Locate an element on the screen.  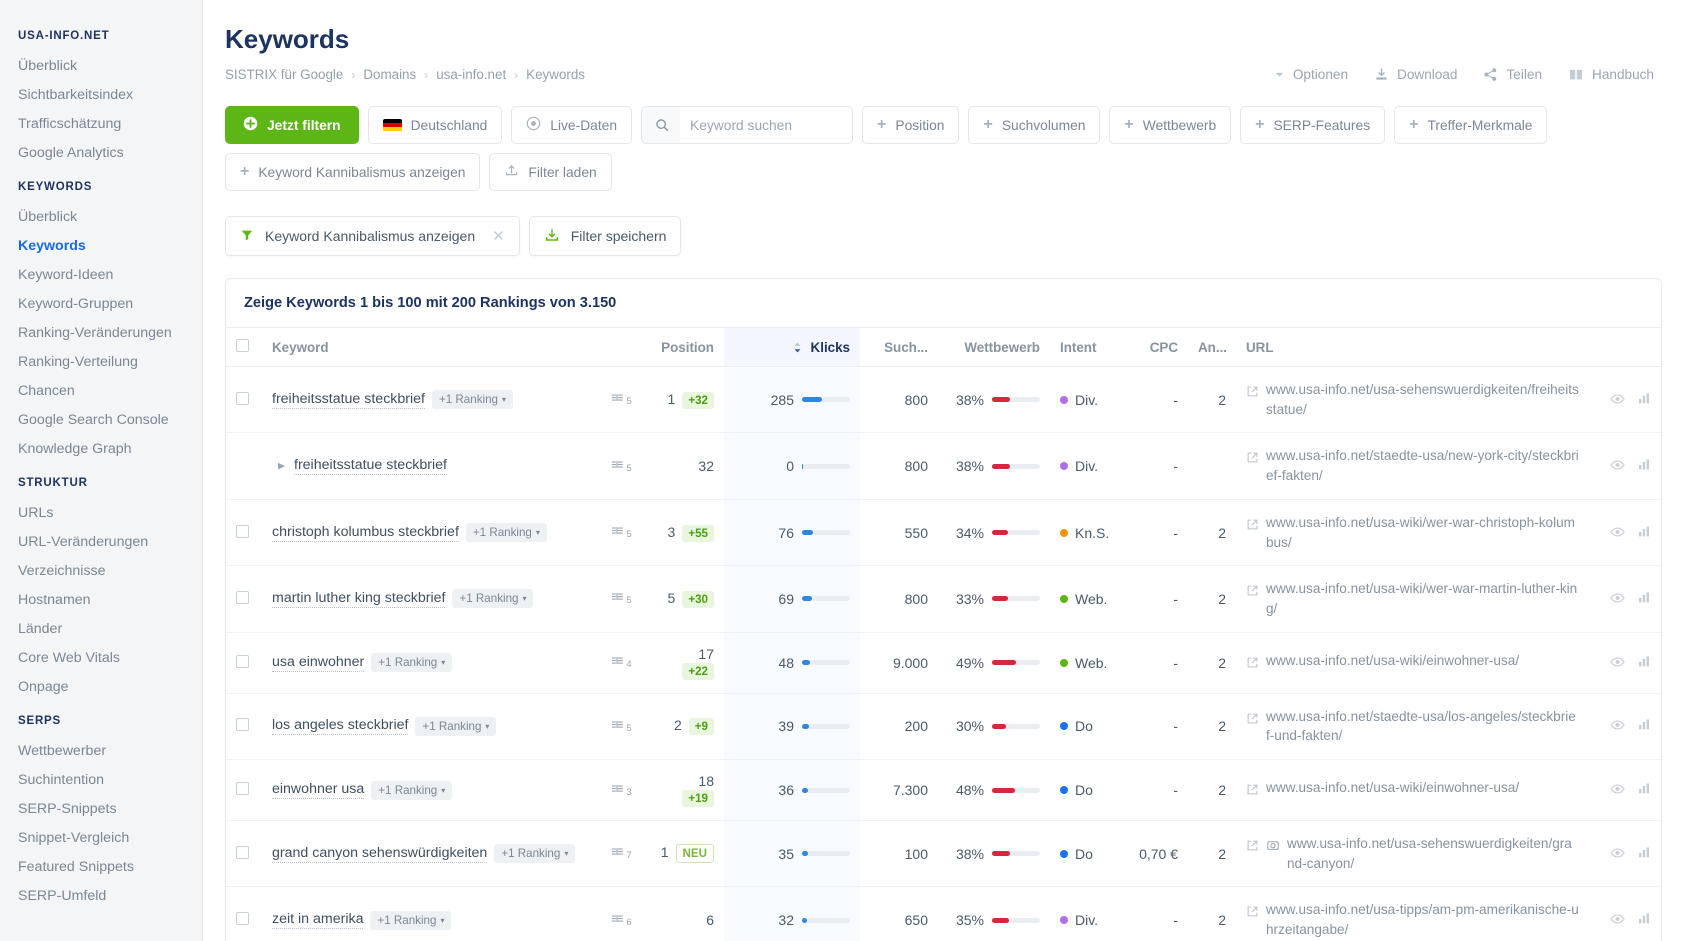
filter-button-suchvolumen: + Suchvolumen is located at coordinates (1034, 125).